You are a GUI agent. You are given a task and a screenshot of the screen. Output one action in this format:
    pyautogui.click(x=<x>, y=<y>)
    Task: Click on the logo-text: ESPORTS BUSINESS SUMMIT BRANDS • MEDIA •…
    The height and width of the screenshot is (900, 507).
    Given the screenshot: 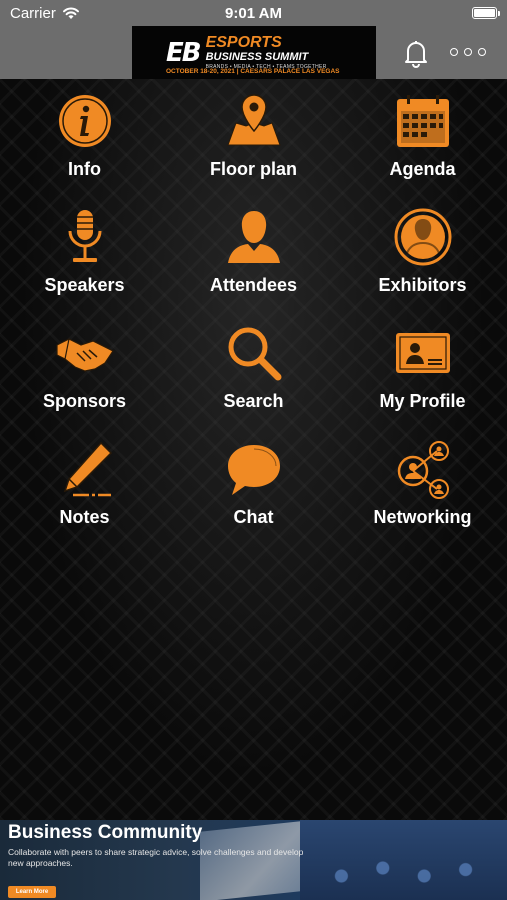 What is the action you would take?
    pyautogui.click(x=266, y=52)
    